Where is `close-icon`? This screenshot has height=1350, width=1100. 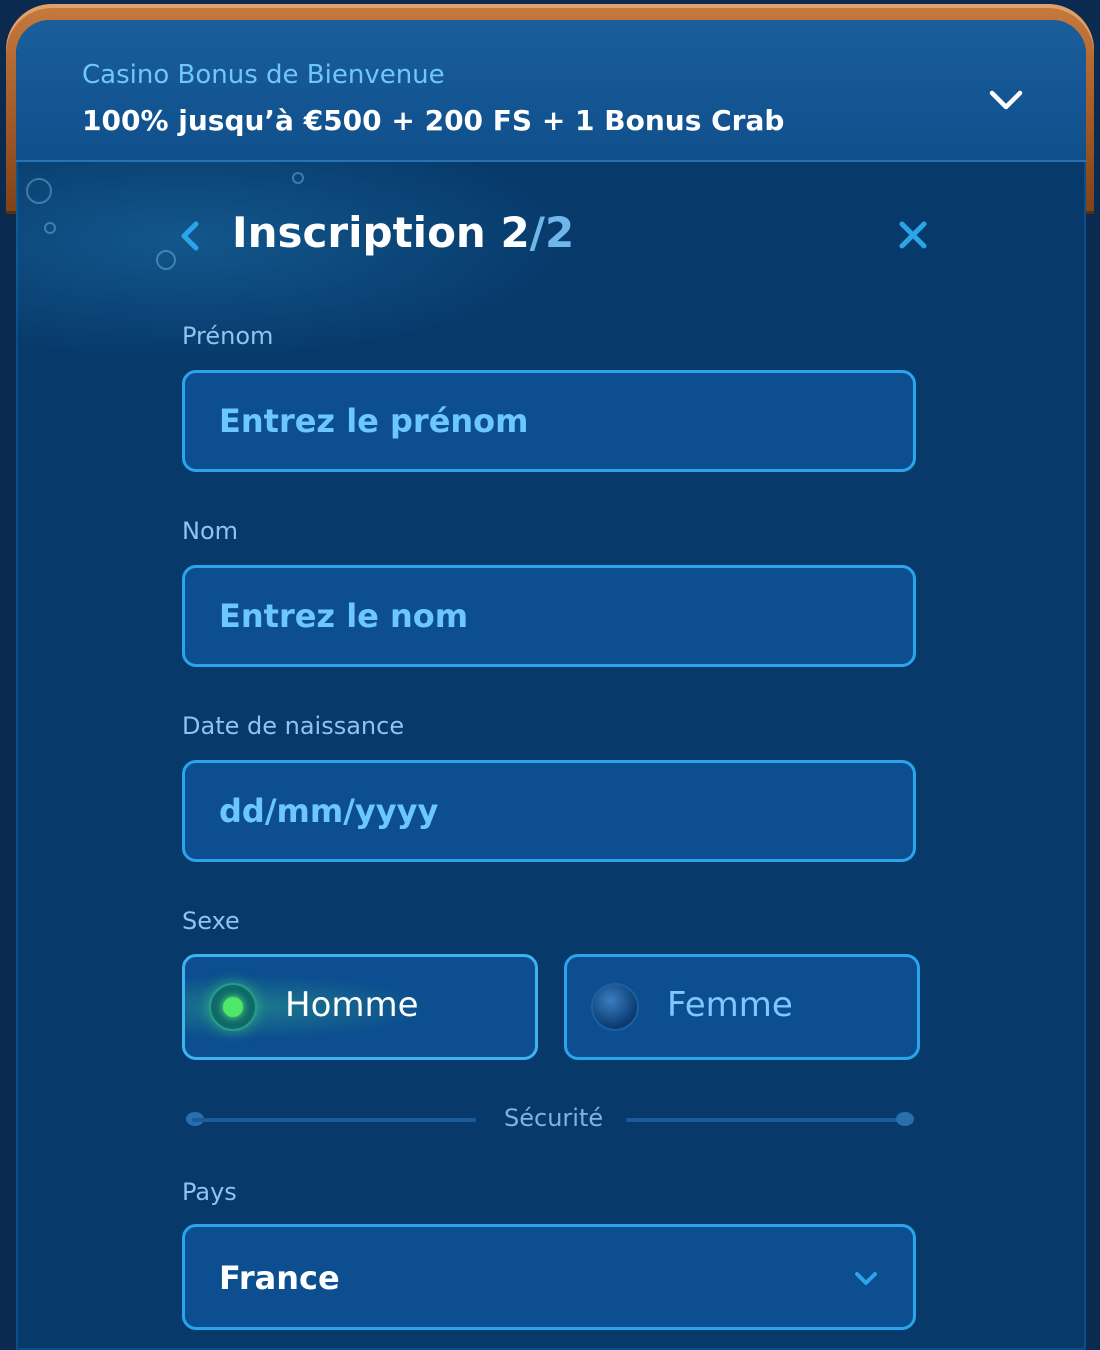 close-icon is located at coordinates (913, 235).